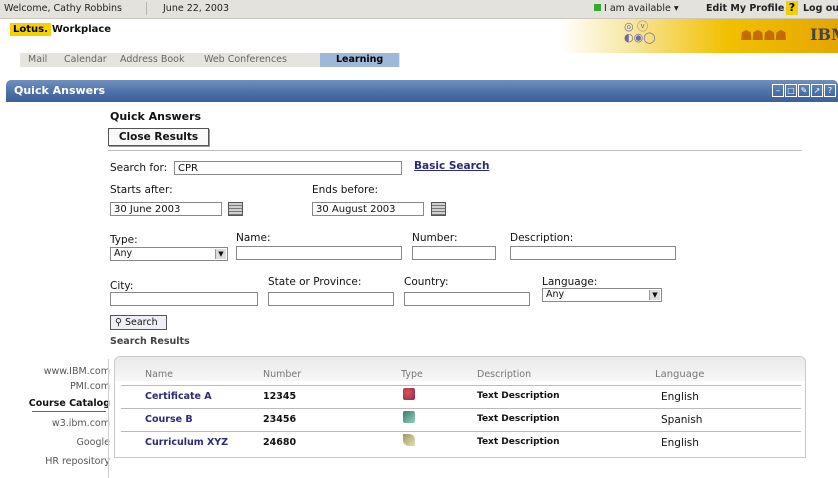 This screenshot has height=478, width=838. Describe the element at coordinates (158, 137) in the screenshot. I see `close-results-button: Close Results` at that location.